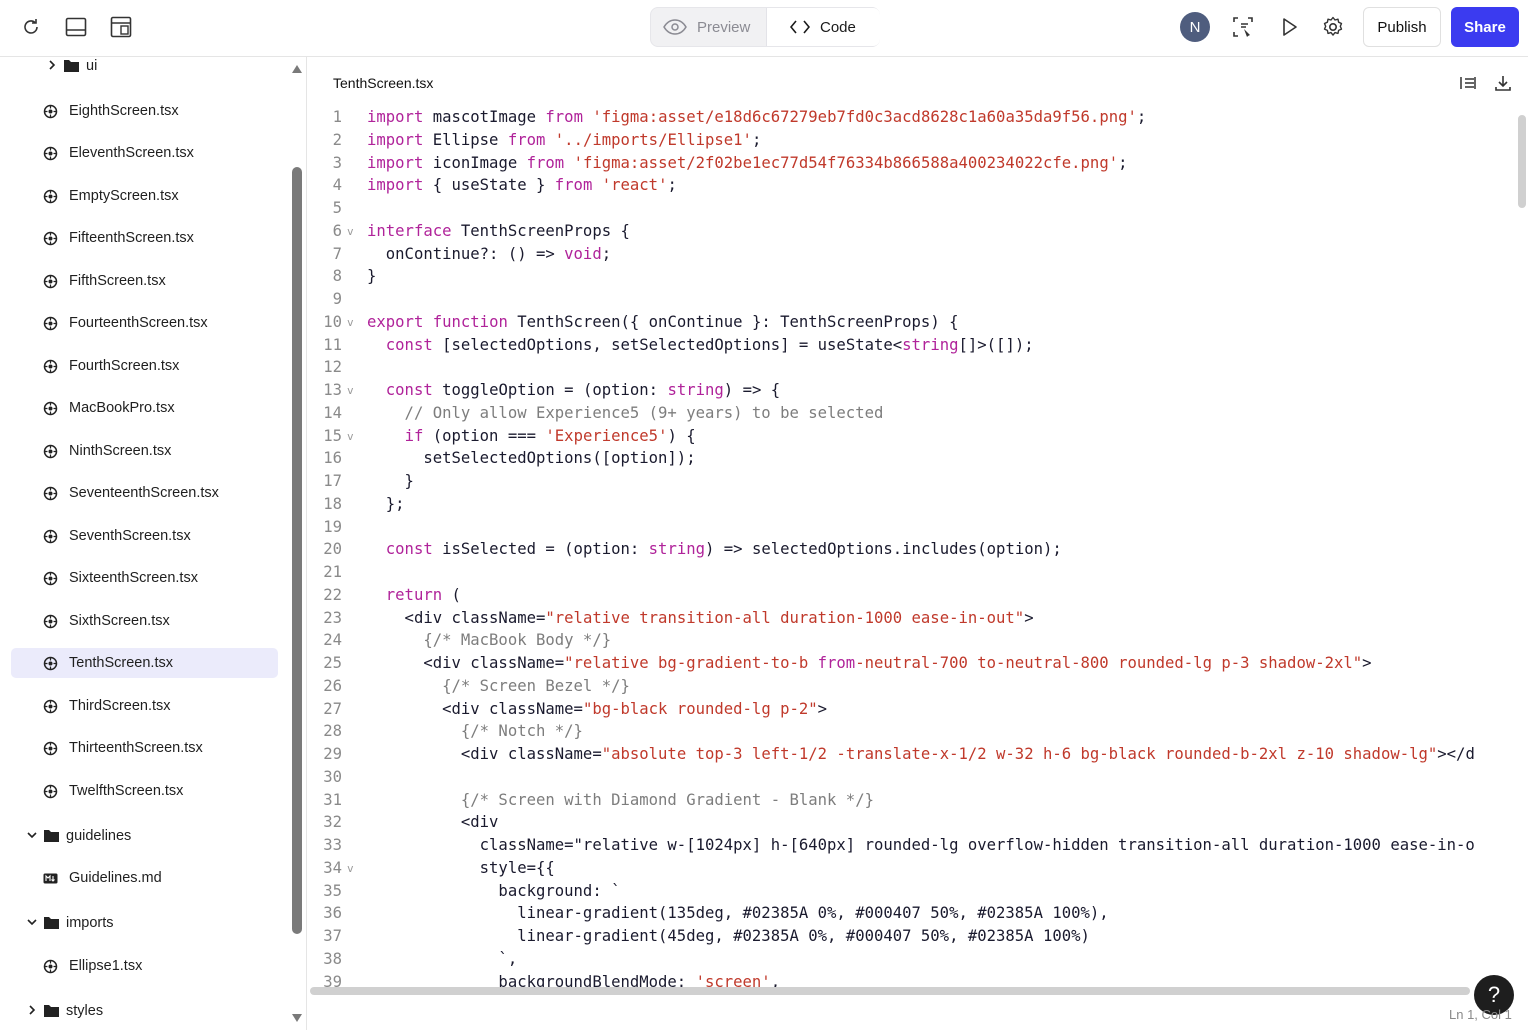 This screenshot has width=1528, height=1030. Describe the element at coordinates (144, 966) in the screenshot. I see `file-item: Ellipse1.tsx` at that location.